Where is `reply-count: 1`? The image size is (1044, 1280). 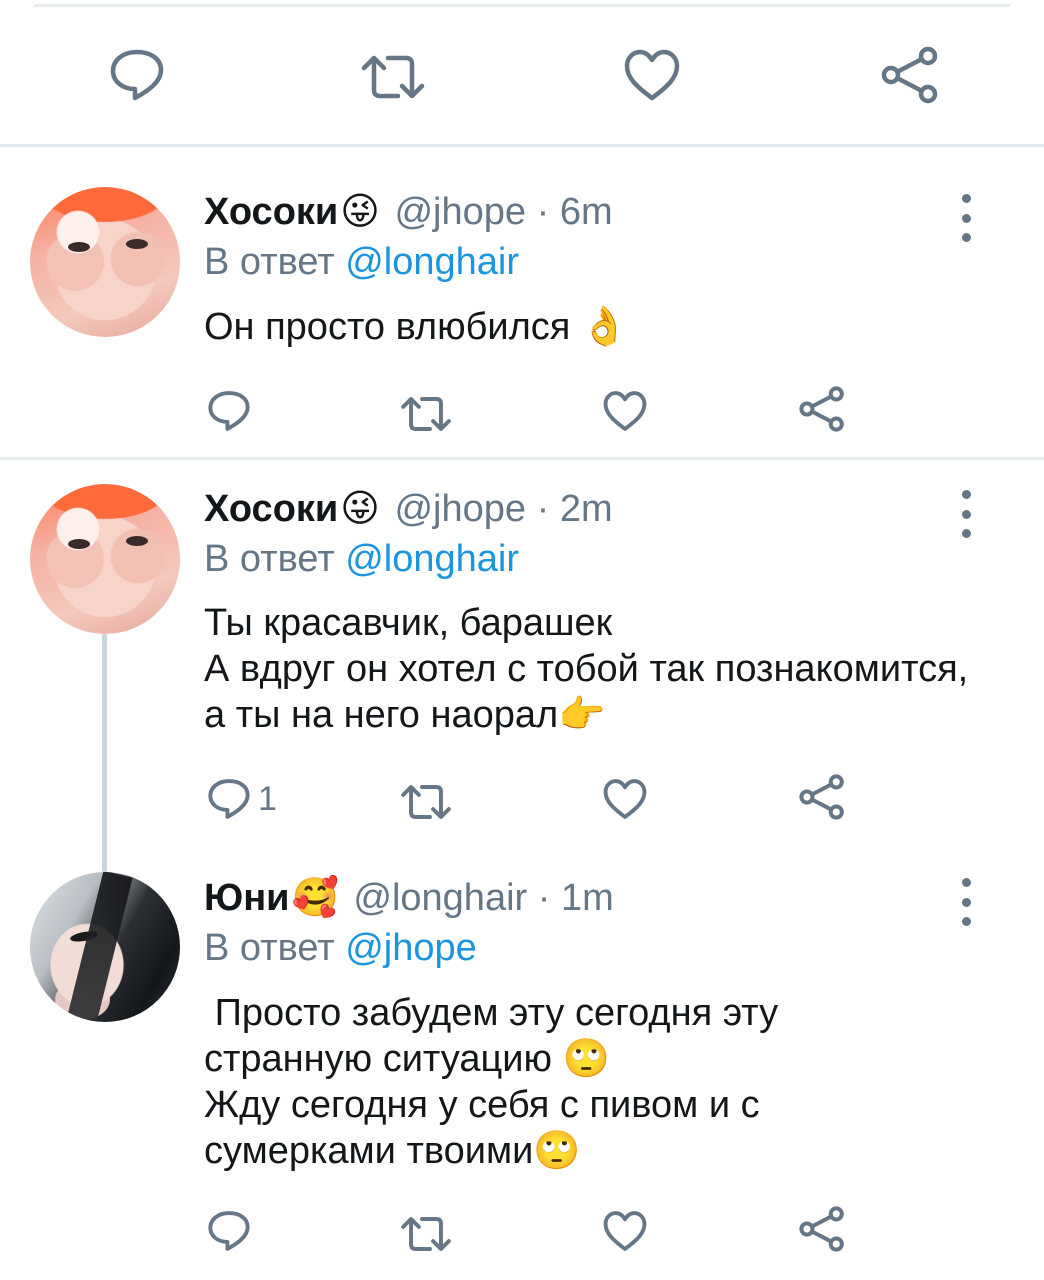
reply-count: 1 is located at coordinates (267, 799).